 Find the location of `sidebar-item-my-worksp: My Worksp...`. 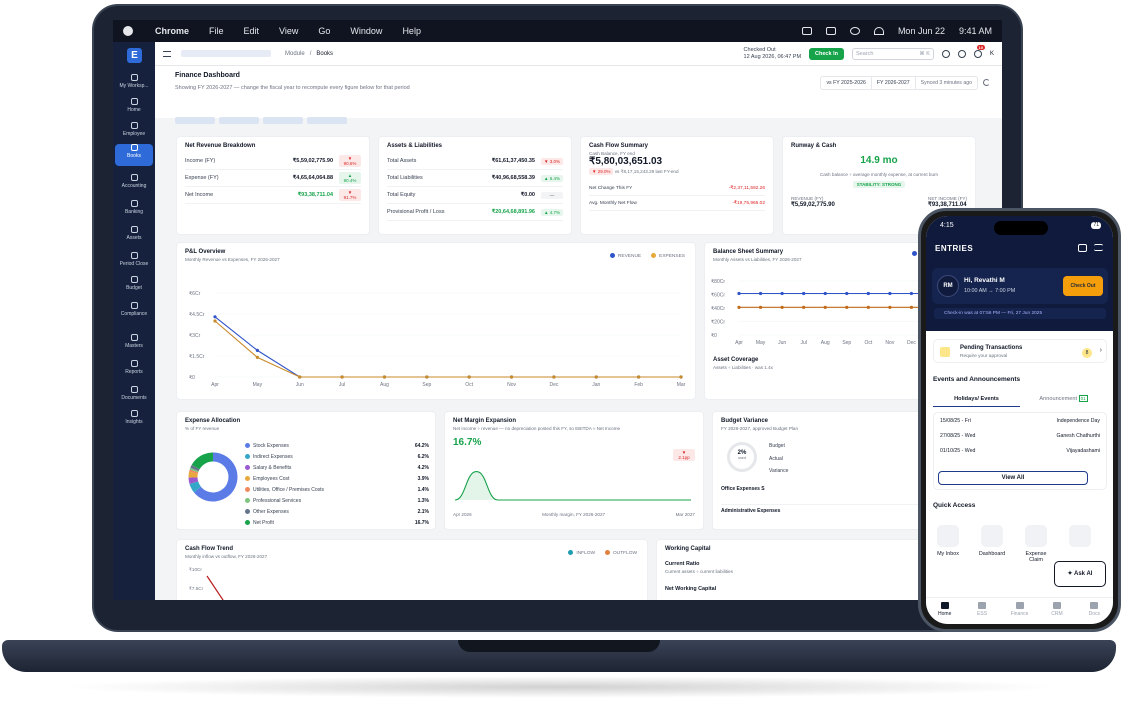

sidebar-item-my-worksp: My Worksp... is located at coordinates (134, 85).